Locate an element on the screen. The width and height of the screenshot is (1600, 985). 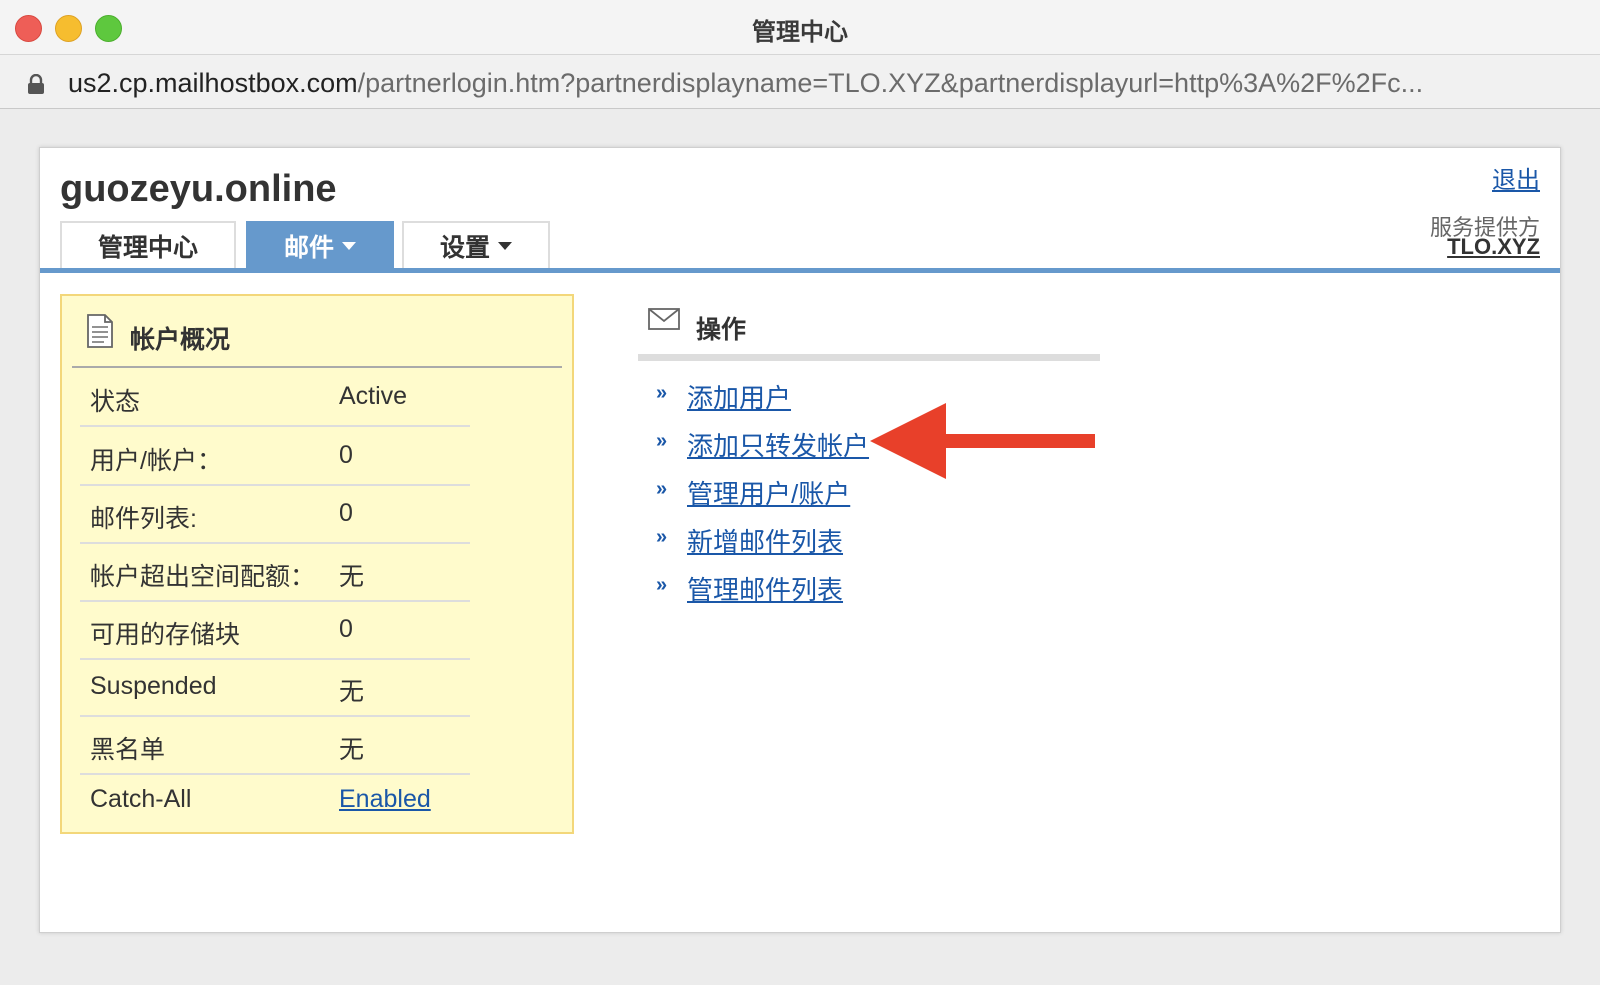
overview-row-blacklist: 黑名单 无 is located at coordinates (275, 745).